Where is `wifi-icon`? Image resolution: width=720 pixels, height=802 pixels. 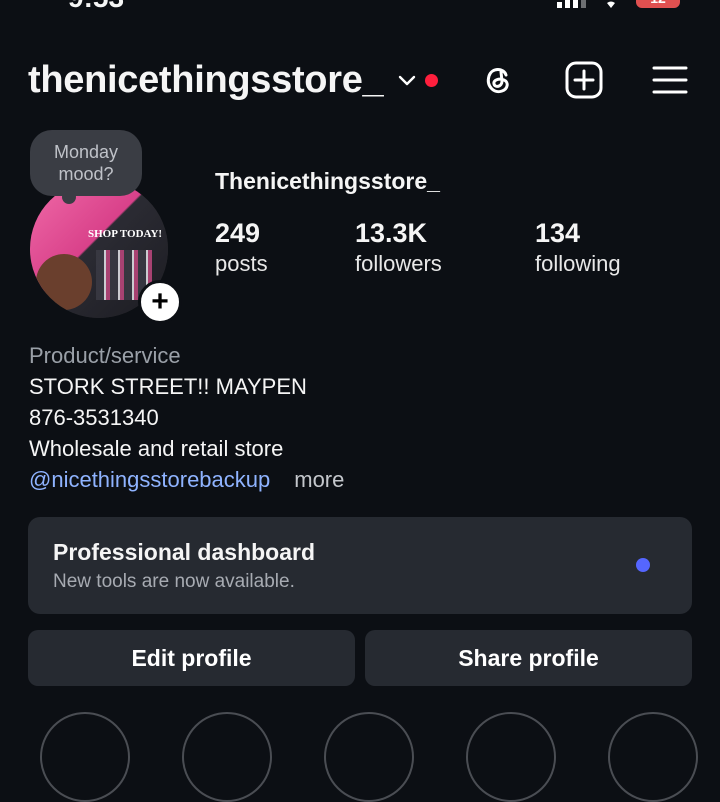 wifi-icon is located at coordinates (611, 4).